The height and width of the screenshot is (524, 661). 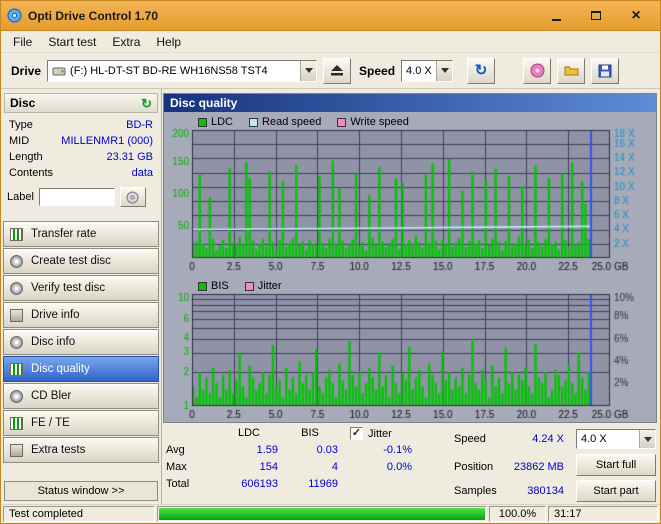 What do you see at coordinates (55, 315) in the screenshot?
I see `sidebar-item-label: Drive info` at bounding box center [55, 315].